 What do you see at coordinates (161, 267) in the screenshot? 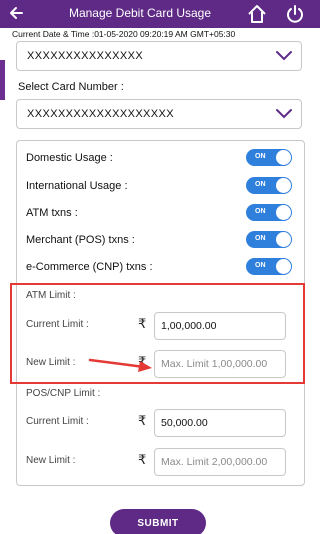
I see `ecommerce-cnp-row: e-Commerce (CNP) txns : ON` at bounding box center [161, 267].